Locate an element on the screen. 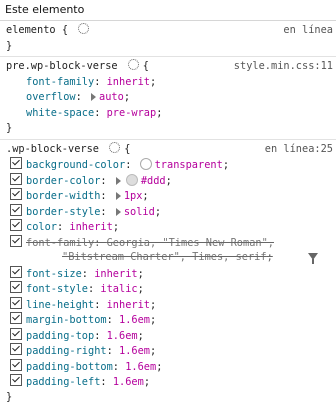 This screenshot has width=336, height=407. rule-selector: pre.wp-block-verse is located at coordinates (62, 66).